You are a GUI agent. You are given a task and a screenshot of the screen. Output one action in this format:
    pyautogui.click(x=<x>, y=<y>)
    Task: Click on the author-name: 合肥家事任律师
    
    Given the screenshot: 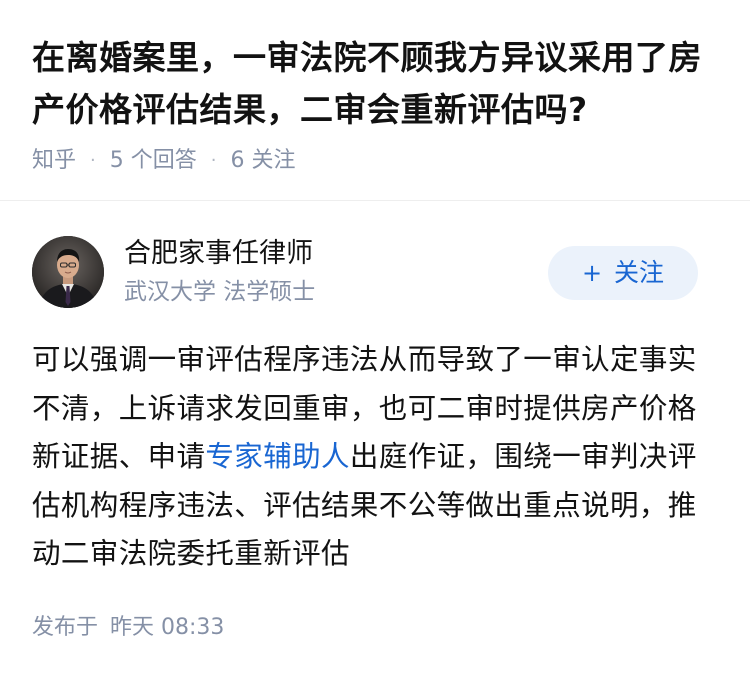 What is the action you would take?
    pyautogui.click(x=218, y=254)
    